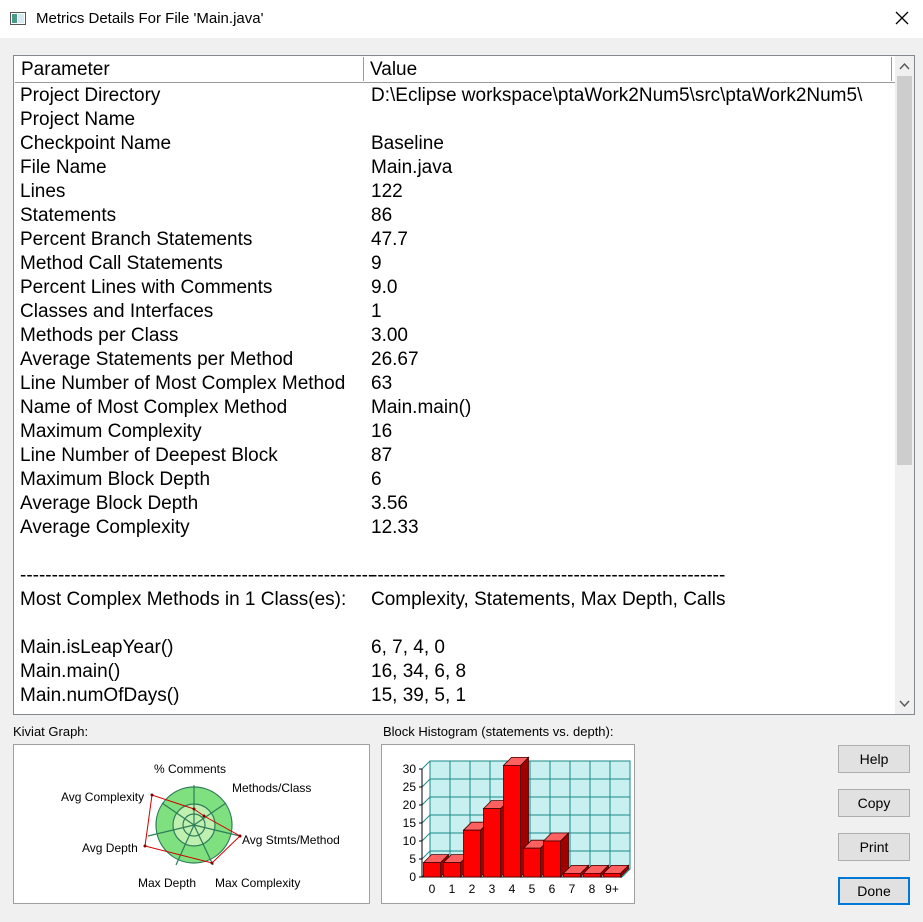 This screenshot has width=923, height=922. Describe the element at coordinates (382, 215) in the screenshot. I see `cell-value: 86` at that location.